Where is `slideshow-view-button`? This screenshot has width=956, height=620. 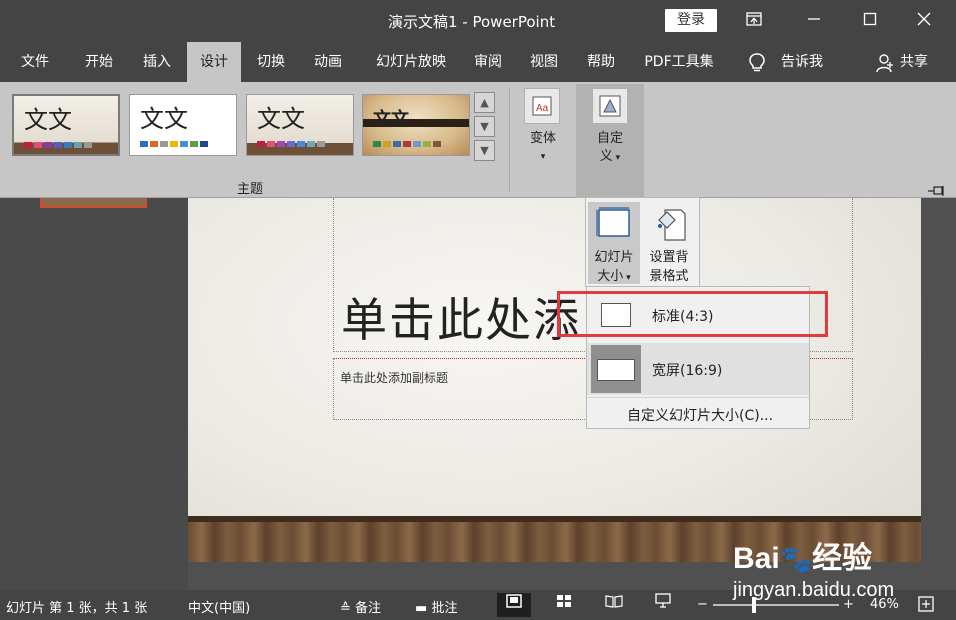
slideshow-view-button is located at coordinates (663, 605).